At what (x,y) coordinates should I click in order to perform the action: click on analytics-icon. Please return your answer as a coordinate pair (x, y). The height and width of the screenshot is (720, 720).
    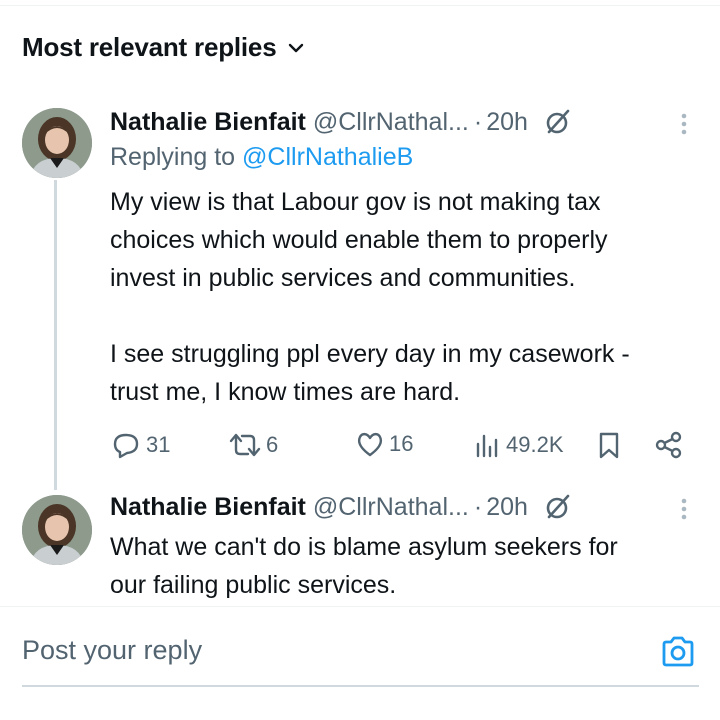
    Looking at the image, I should click on (487, 446).